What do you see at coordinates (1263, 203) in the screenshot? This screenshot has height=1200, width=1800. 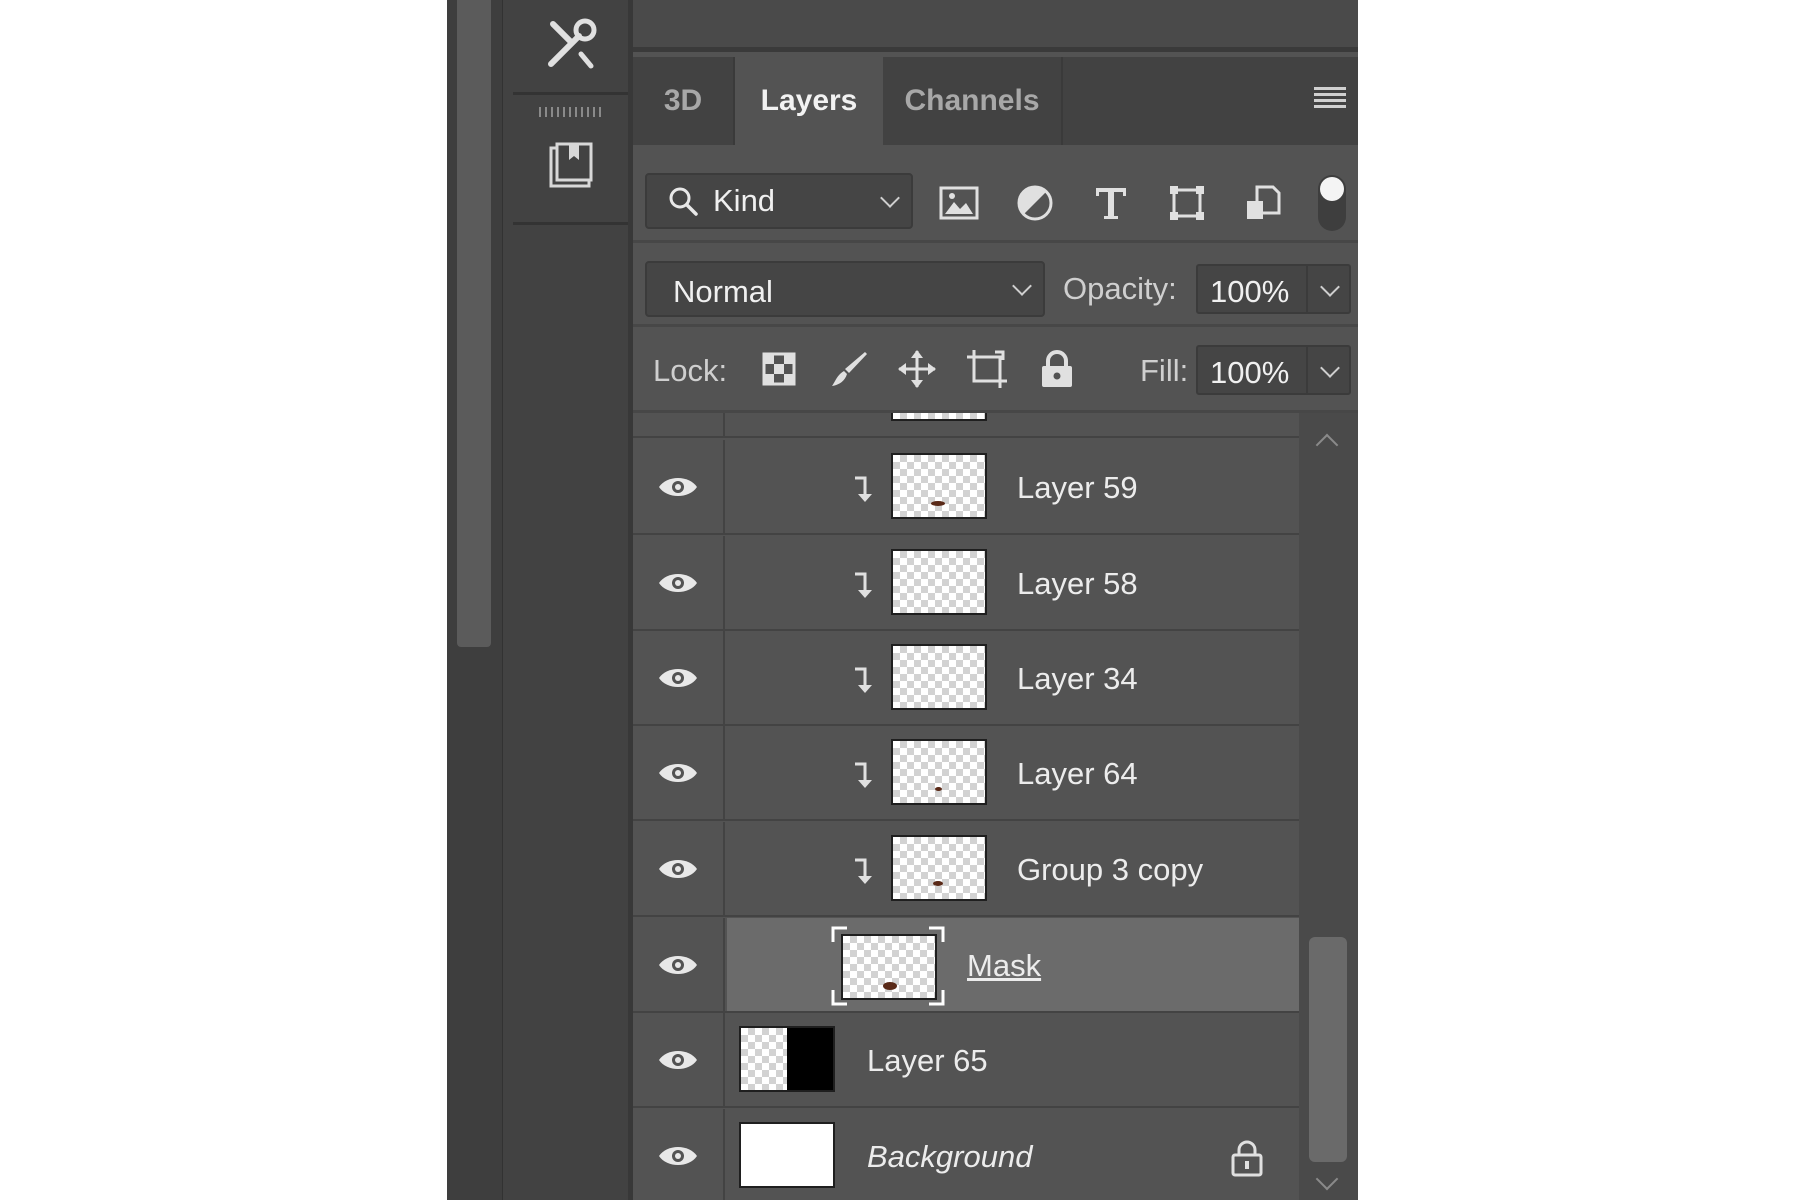 I see `smart-object-filter-icon` at bounding box center [1263, 203].